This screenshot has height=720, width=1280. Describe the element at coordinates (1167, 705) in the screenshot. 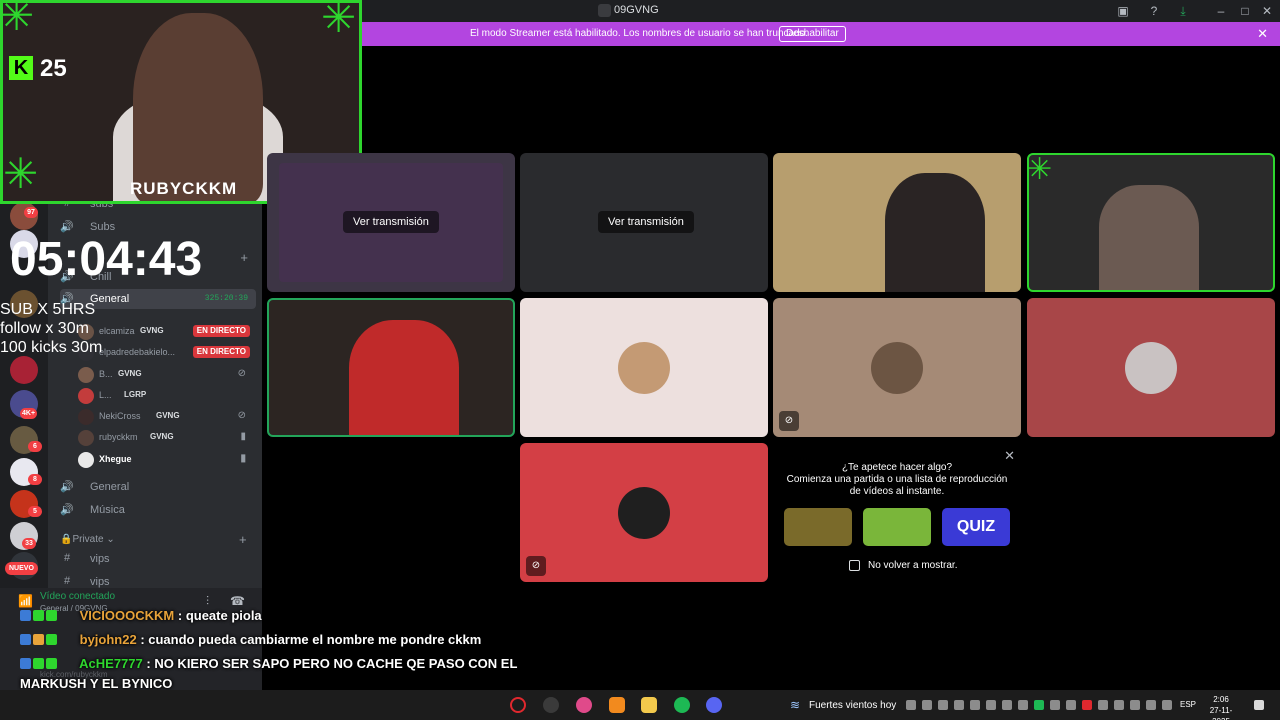

I see `battery-icon` at that location.